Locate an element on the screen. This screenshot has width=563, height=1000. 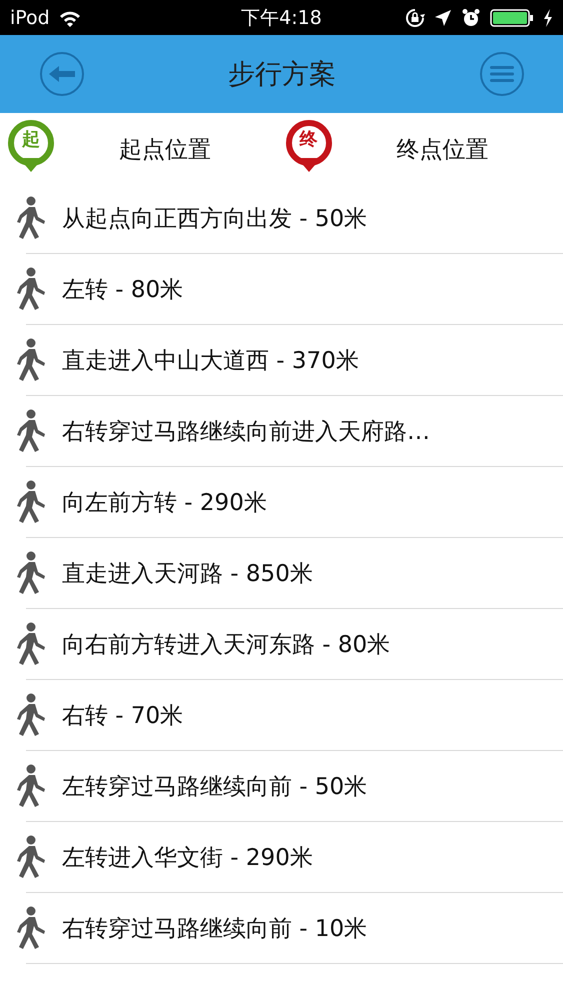
menu-button is located at coordinates (502, 74).